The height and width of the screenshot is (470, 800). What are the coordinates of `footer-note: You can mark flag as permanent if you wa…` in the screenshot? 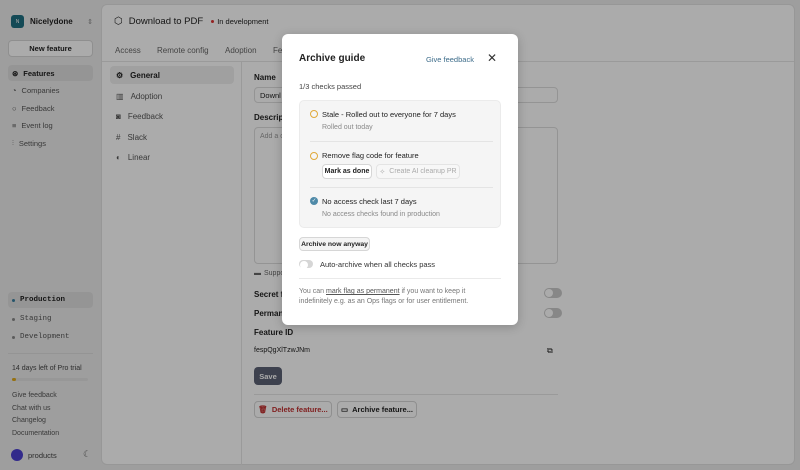 It's located at (394, 297).